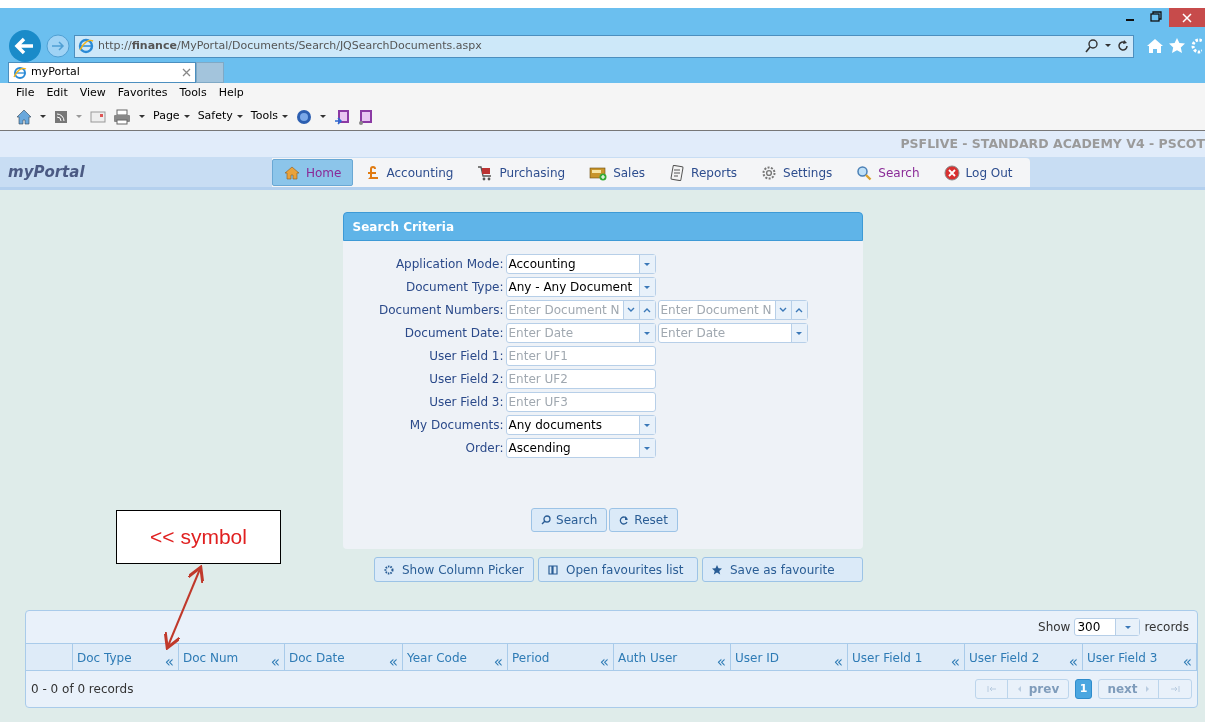 The width and height of the screenshot is (1205, 722). What do you see at coordinates (580, 425) in the screenshot?
I see `select-field: Any documents` at bounding box center [580, 425].